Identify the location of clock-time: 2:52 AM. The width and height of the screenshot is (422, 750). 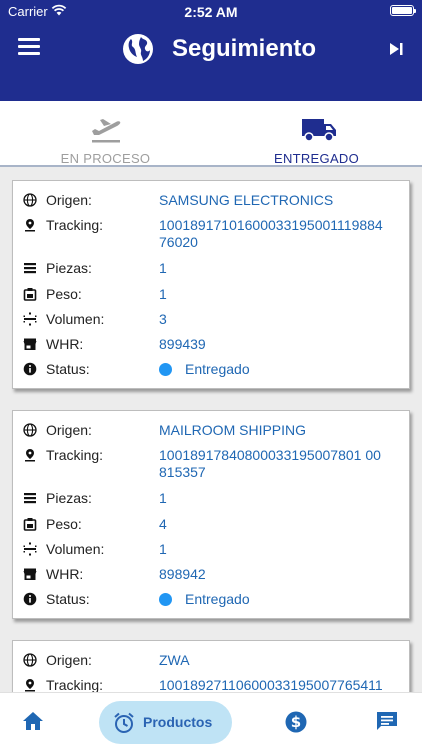
(211, 12).